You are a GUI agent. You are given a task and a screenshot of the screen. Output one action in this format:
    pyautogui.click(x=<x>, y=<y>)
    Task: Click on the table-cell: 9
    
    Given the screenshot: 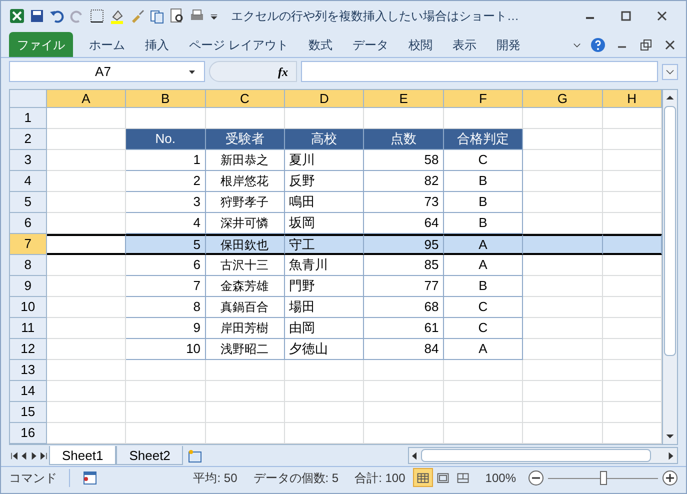 What is the action you would take?
    pyautogui.click(x=166, y=328)
    